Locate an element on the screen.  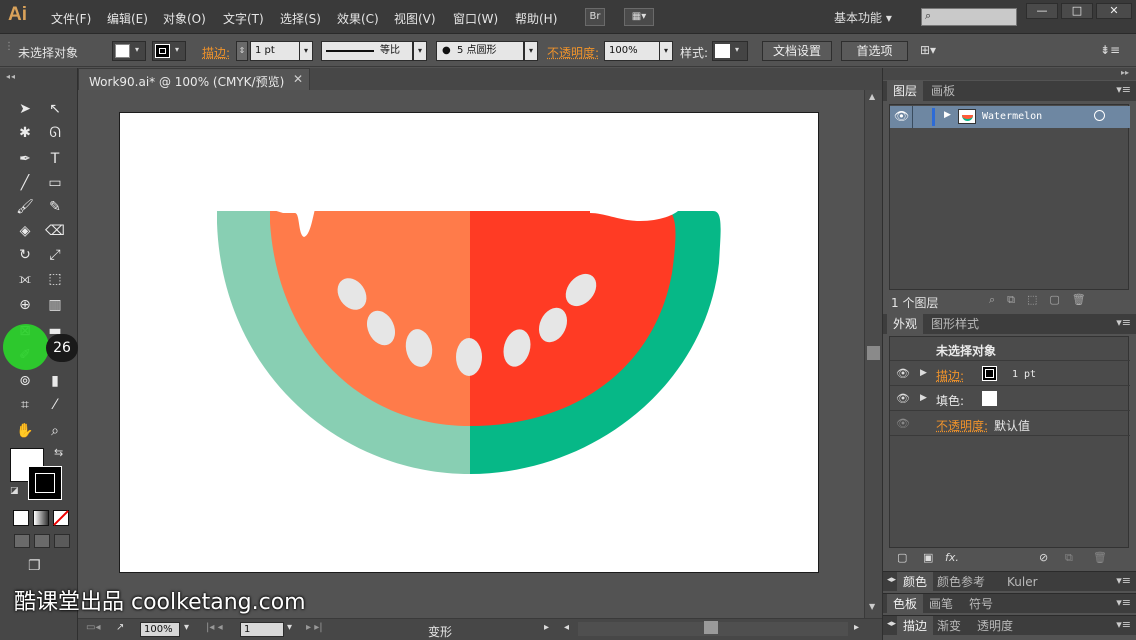
delete-icon: 🗑 is located at coordinates (1100, 557).